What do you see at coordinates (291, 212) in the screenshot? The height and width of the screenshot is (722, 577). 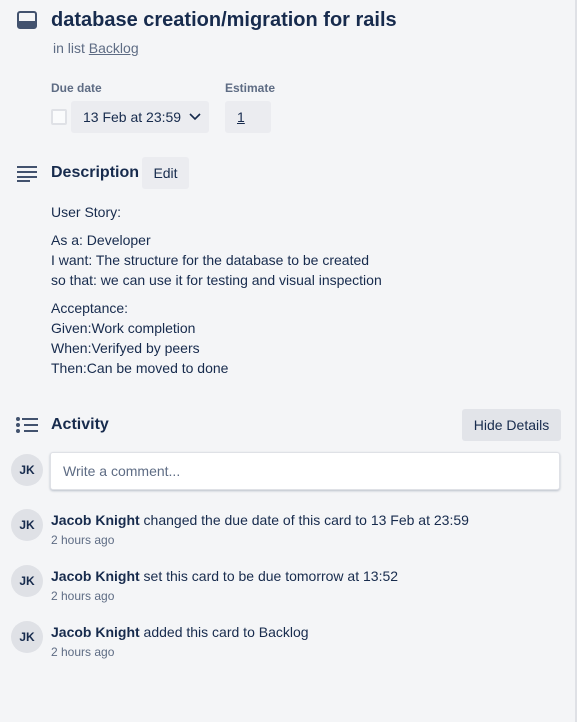 I see `description-paragraph: User Story:` at bounding box center [291, 212].